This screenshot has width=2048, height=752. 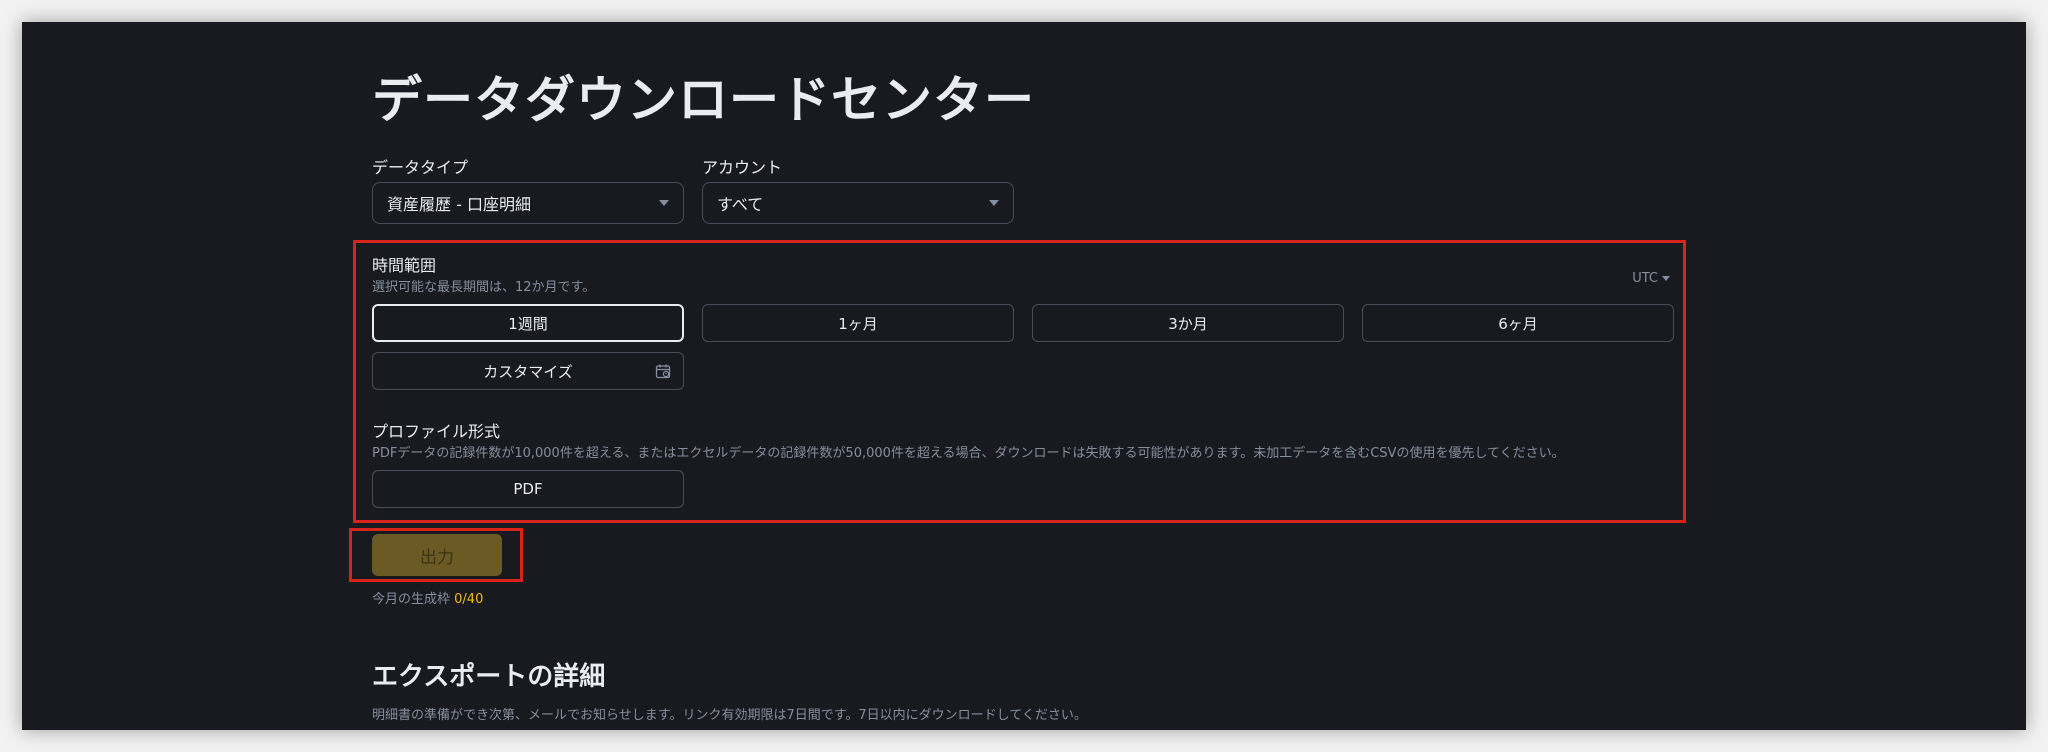 I want to click on format-option-pdf: PDF, so click(x=528, y=489).